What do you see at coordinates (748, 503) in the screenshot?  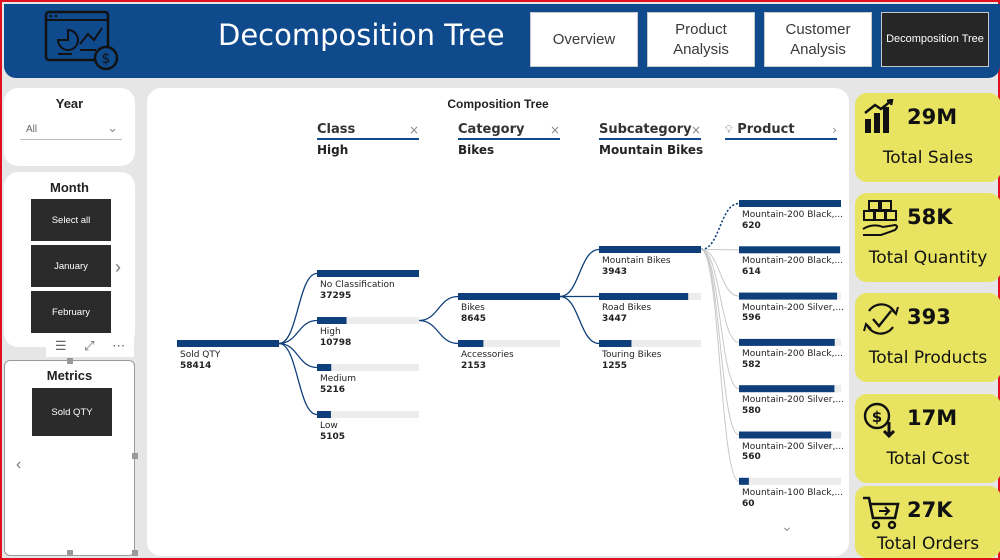 I see `node-value: 60` at bounding box center [748, 503].